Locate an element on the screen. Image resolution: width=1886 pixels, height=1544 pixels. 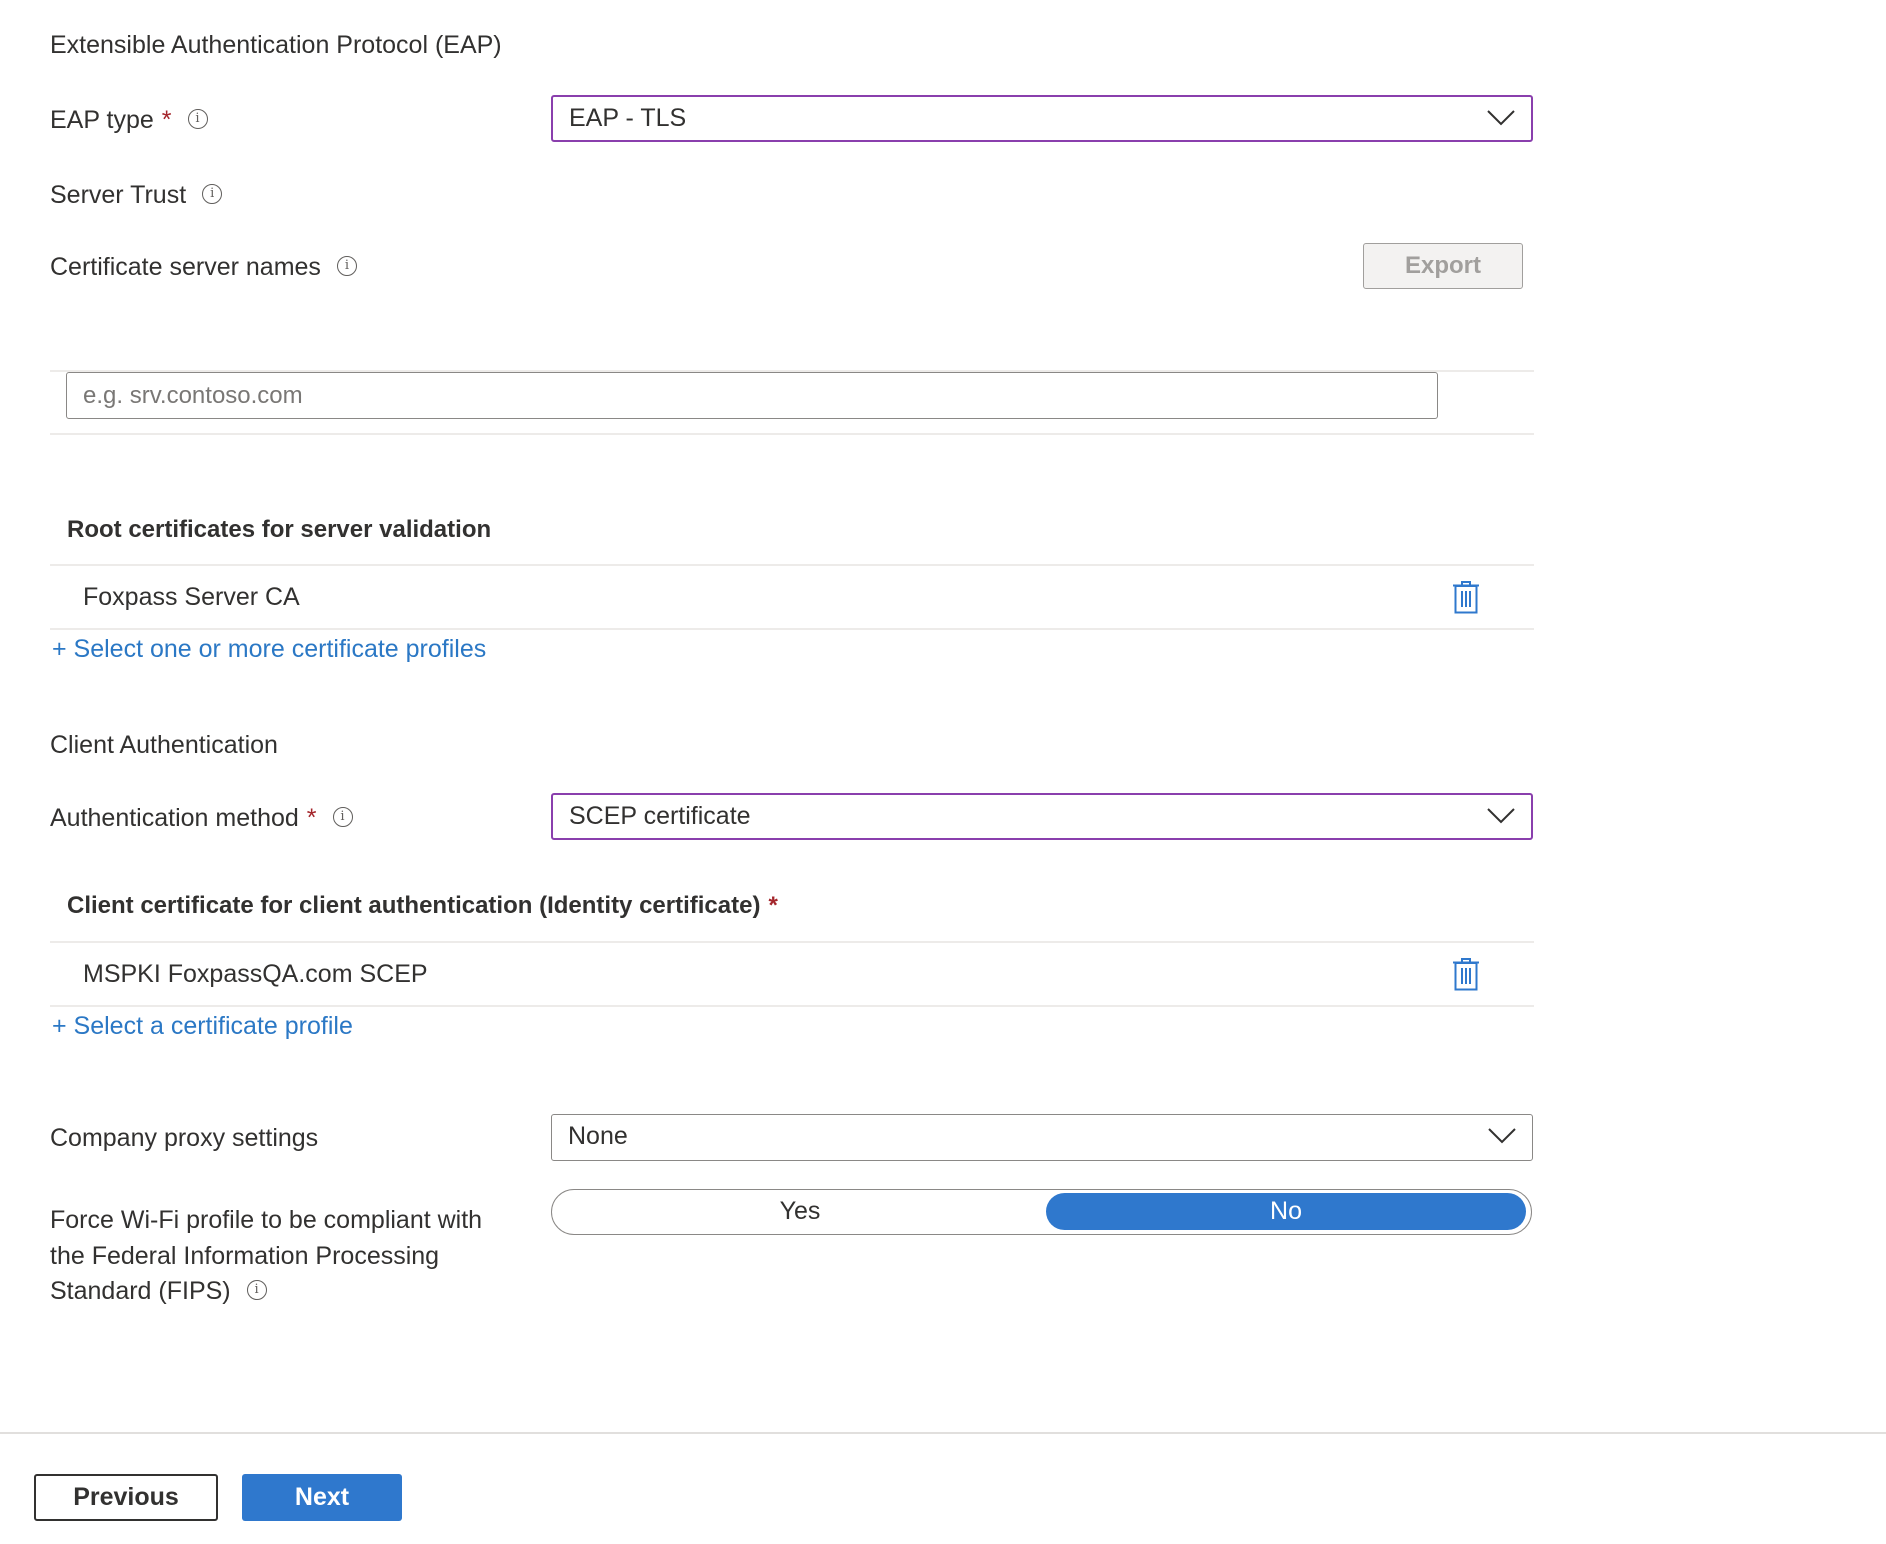
root-certificate-item: Foxpass Server CA is located at coordinates (191, 597).